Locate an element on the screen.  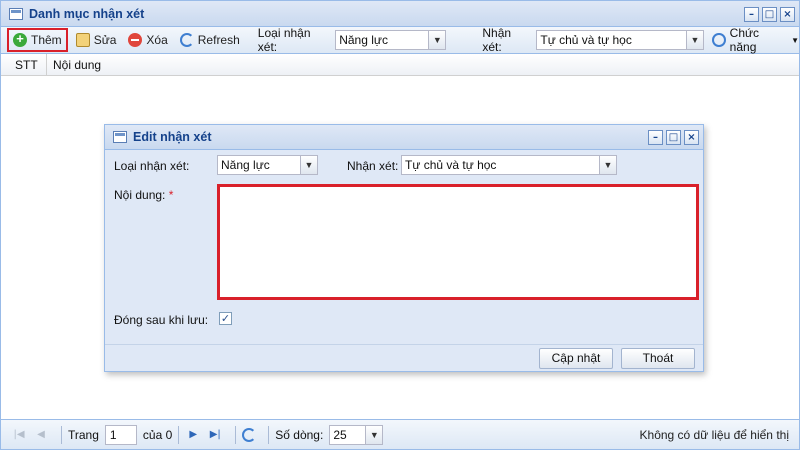
add-button: Thêm is located at coordinates (37, 40).